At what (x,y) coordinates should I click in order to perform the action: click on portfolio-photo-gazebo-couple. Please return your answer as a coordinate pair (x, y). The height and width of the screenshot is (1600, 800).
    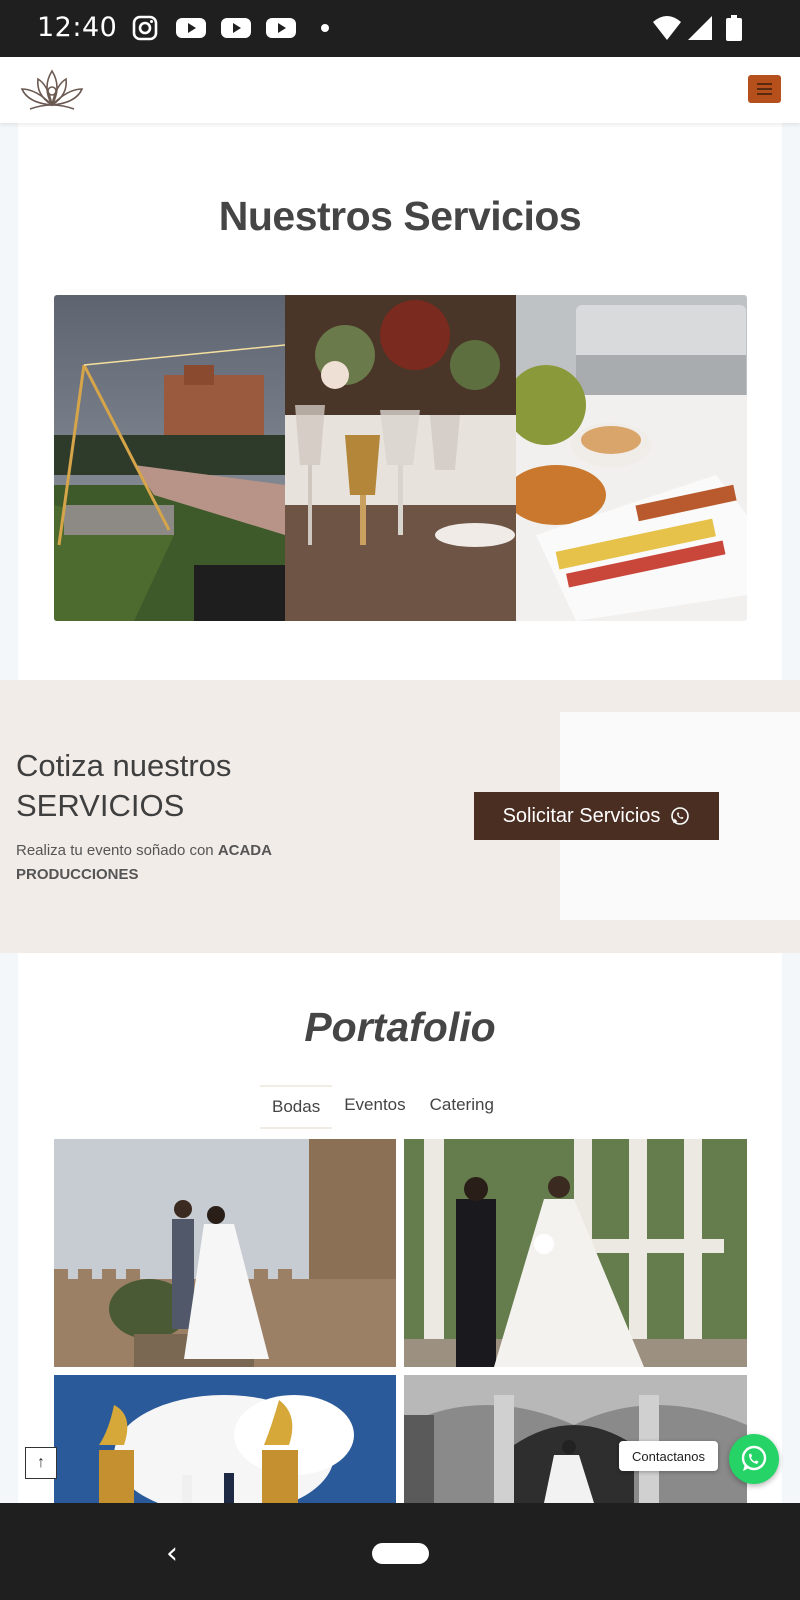
    Looking at the image, I should click on (575, 1253).